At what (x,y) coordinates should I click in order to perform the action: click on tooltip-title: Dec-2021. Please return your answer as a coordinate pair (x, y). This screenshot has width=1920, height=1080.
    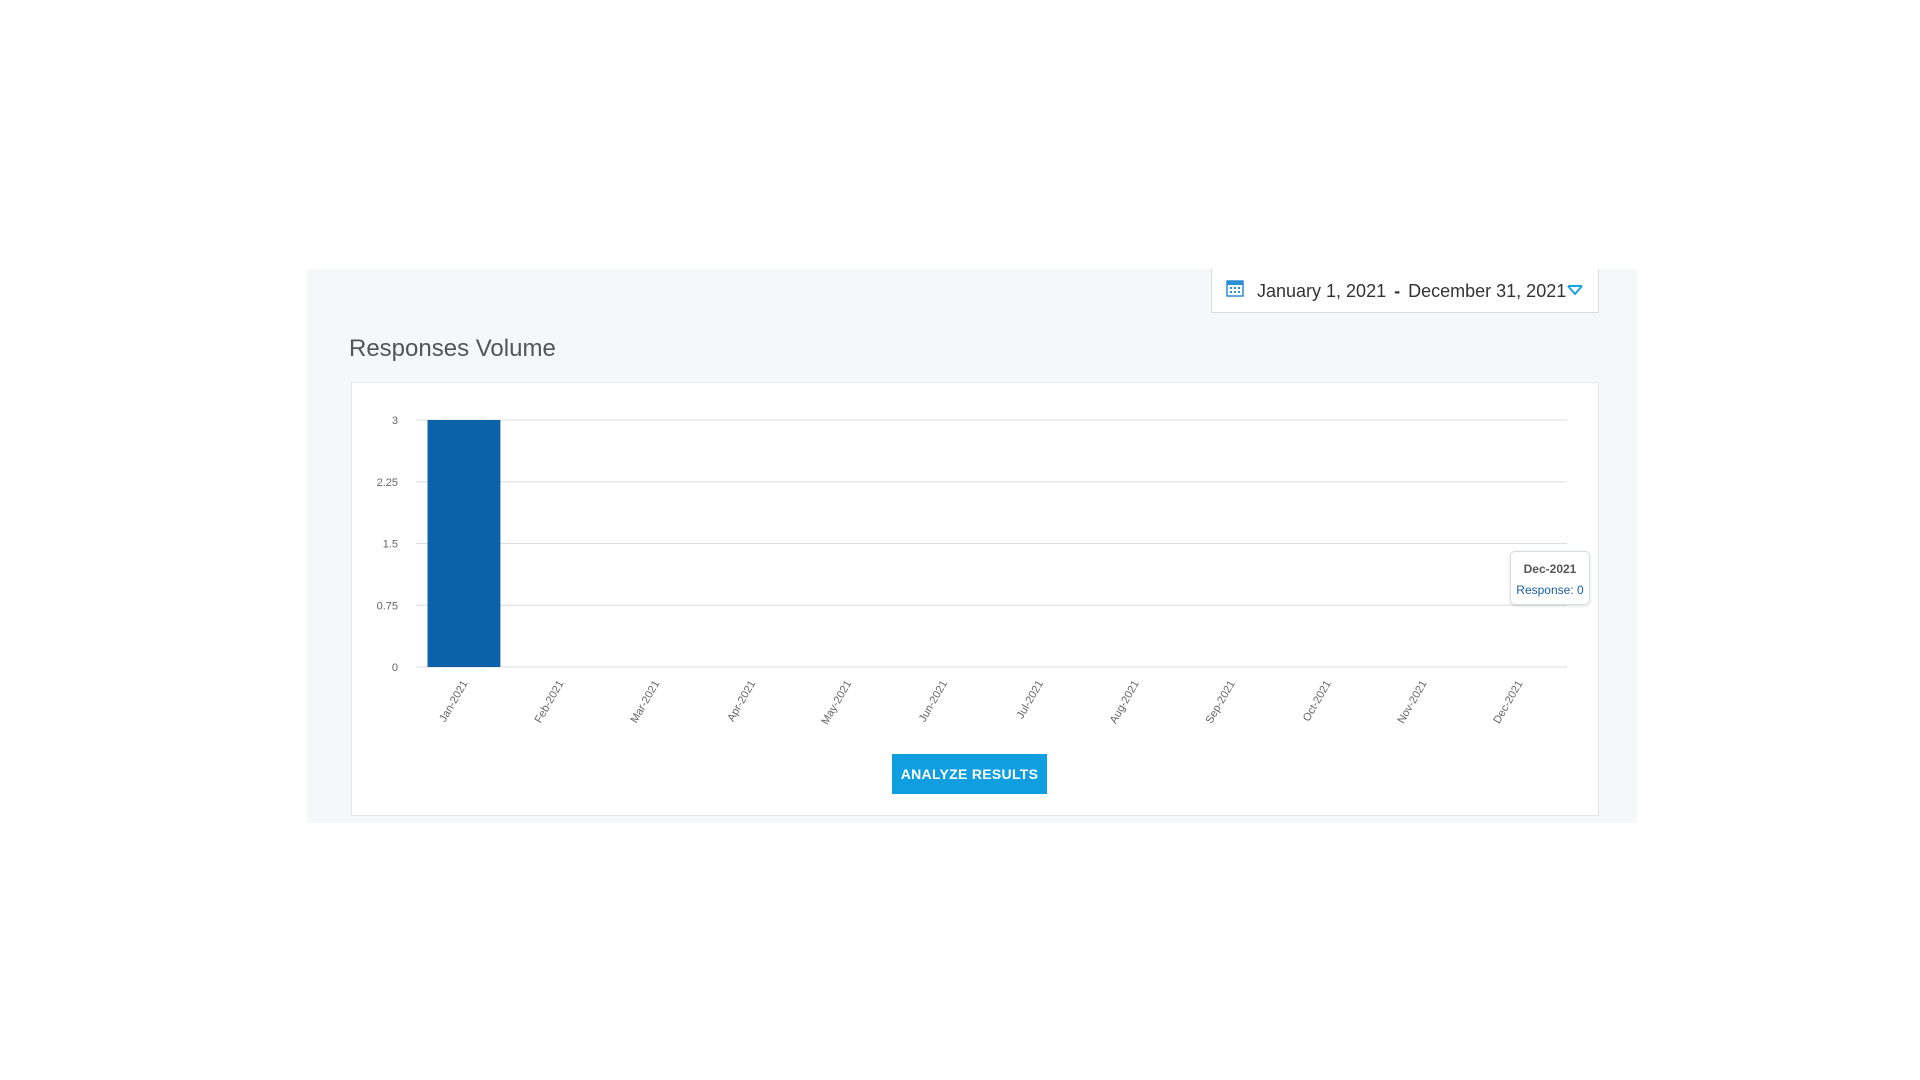
    Looking at the image, I should click on (1550, 569).